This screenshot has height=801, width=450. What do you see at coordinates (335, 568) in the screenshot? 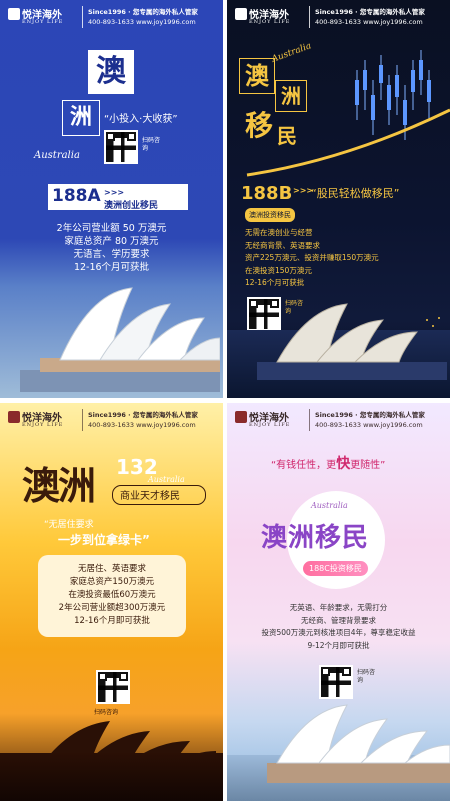
I see `program-tag: 188C投资移民` at bounding box center [335, 568].